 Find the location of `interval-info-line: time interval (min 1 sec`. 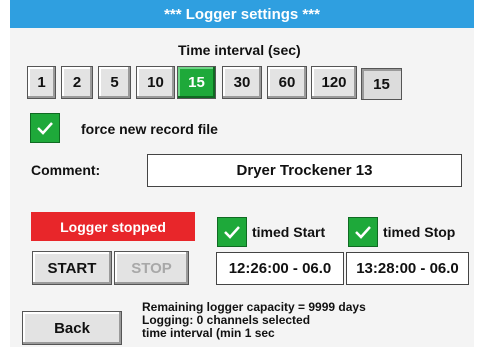

interval-info-line: time interval (min 1 sec is located at coordinates (208, 333).